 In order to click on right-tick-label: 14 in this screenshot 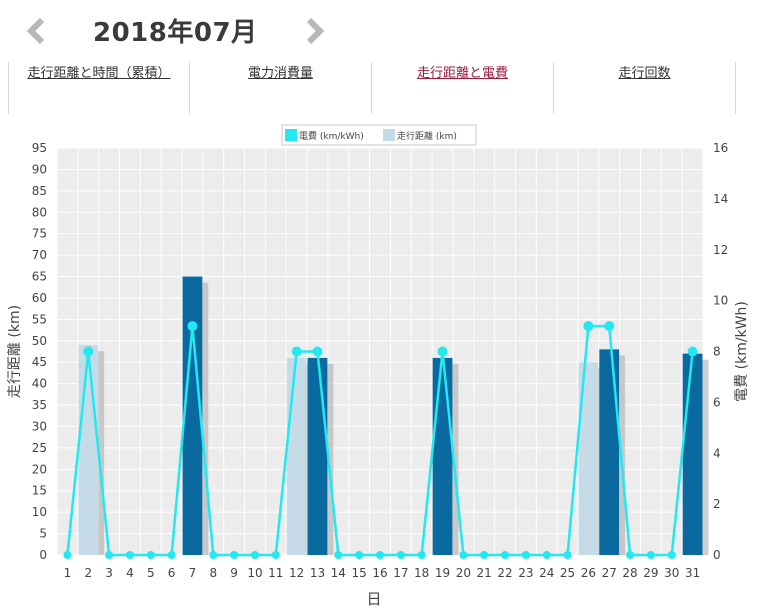, I will do `click(720, 199)`.